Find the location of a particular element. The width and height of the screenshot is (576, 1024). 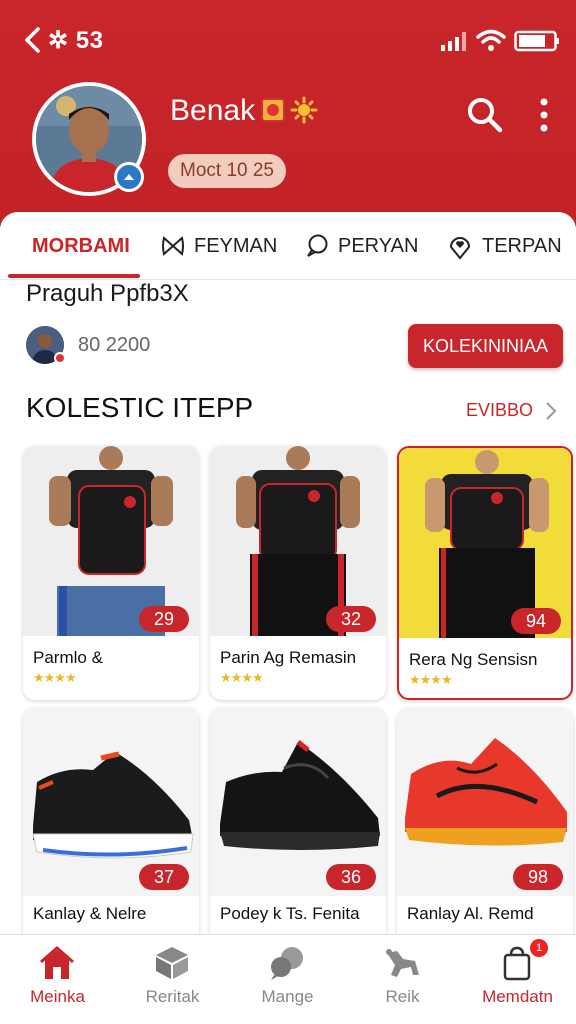

product-name: Ranlay Al. Remd is located at coordinates (470, 913).